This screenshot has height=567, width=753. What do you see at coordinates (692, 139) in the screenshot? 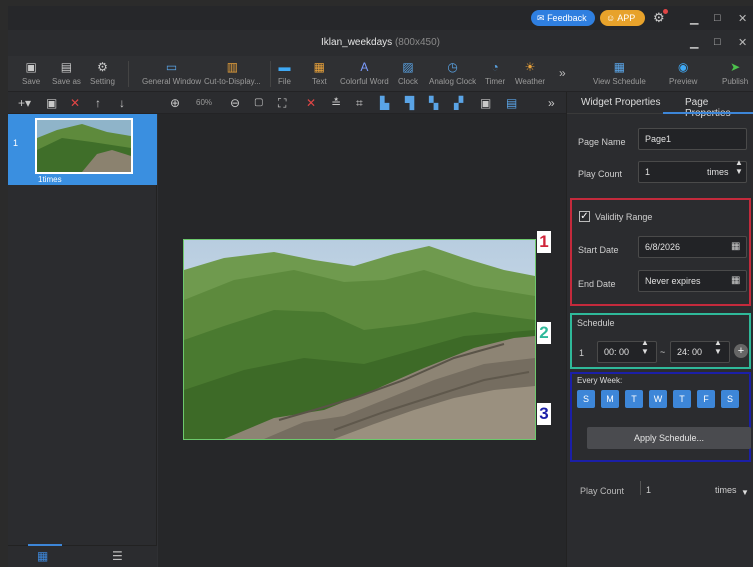
I see `page-name-input: Page1` at bounding box center [692, 139].